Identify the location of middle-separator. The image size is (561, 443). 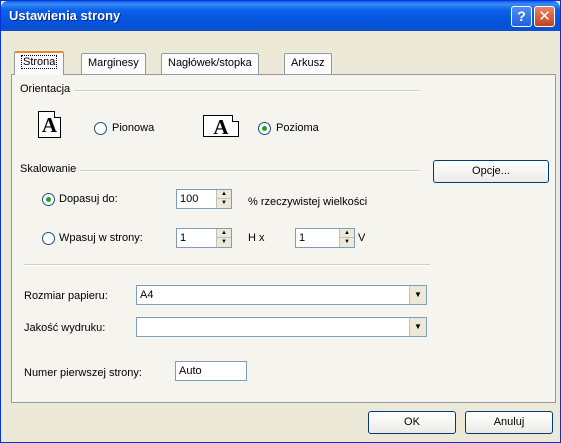
(227, 265).